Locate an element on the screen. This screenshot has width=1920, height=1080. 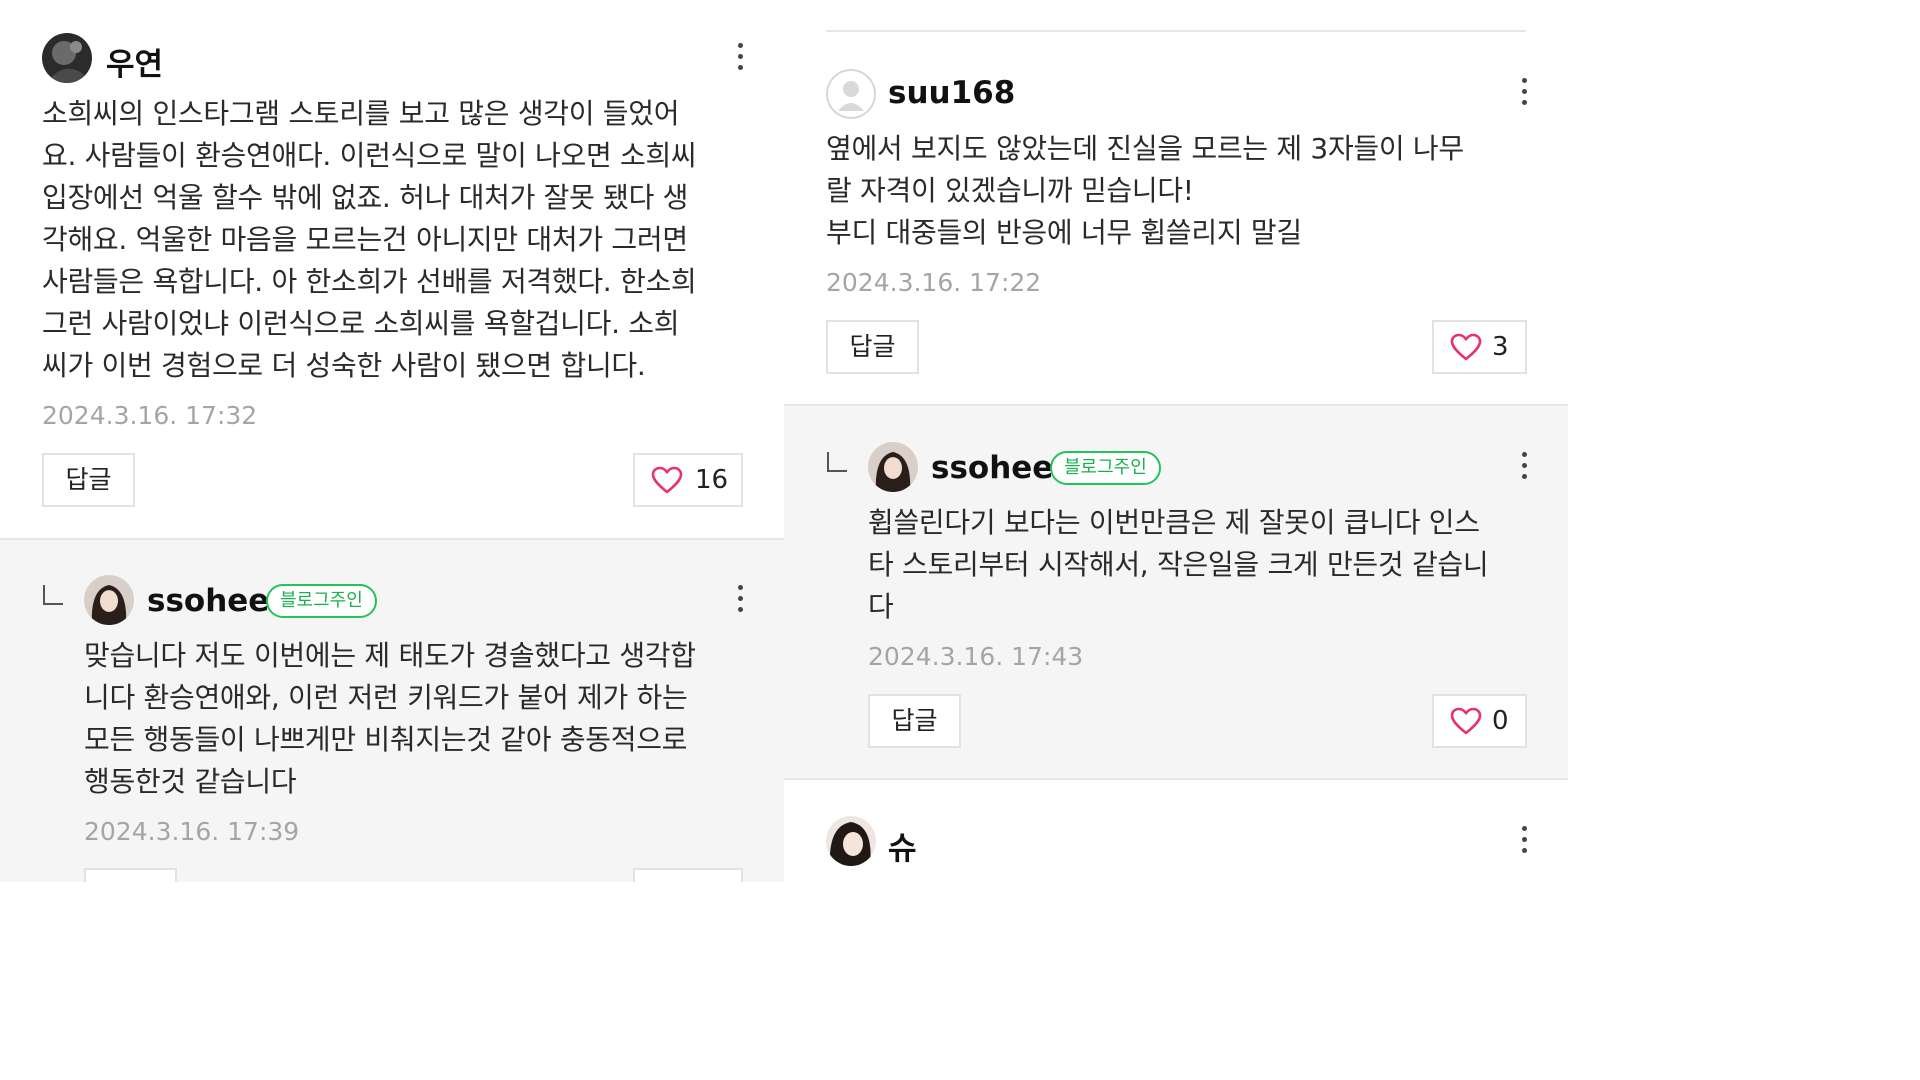
like-button: 16 is located at coordinates (688, 480).